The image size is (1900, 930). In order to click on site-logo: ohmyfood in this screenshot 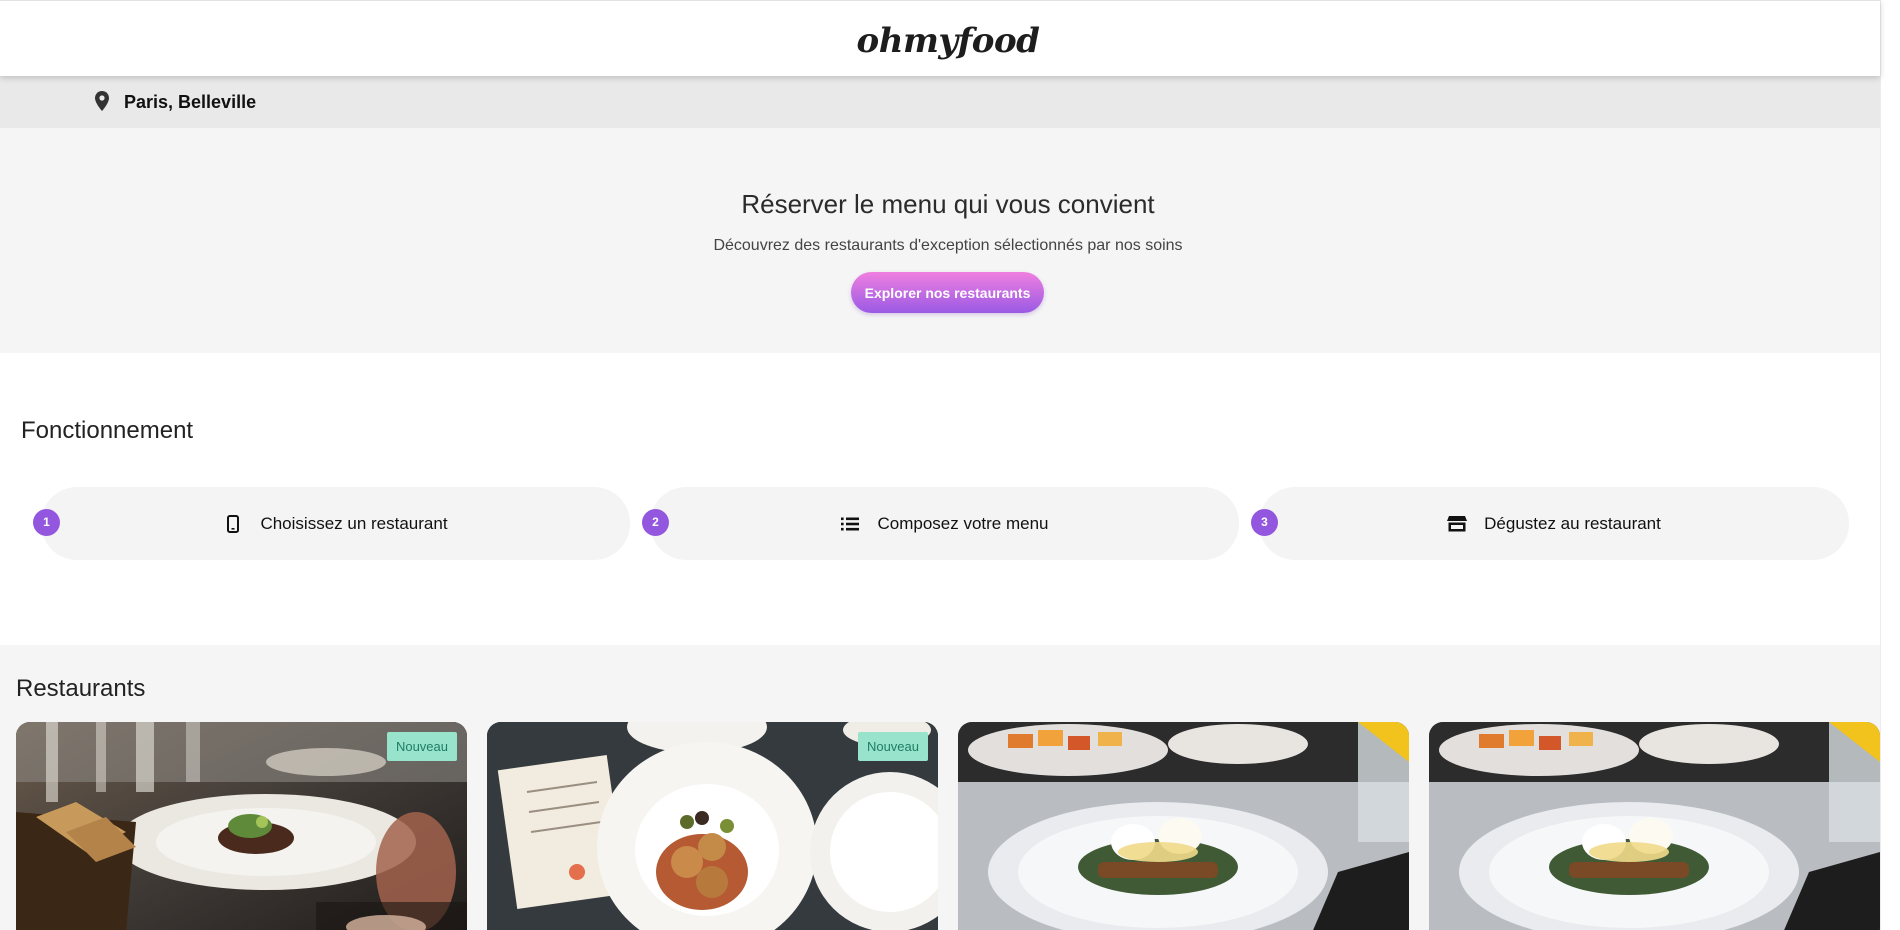, I will do `click(948, 41)`.